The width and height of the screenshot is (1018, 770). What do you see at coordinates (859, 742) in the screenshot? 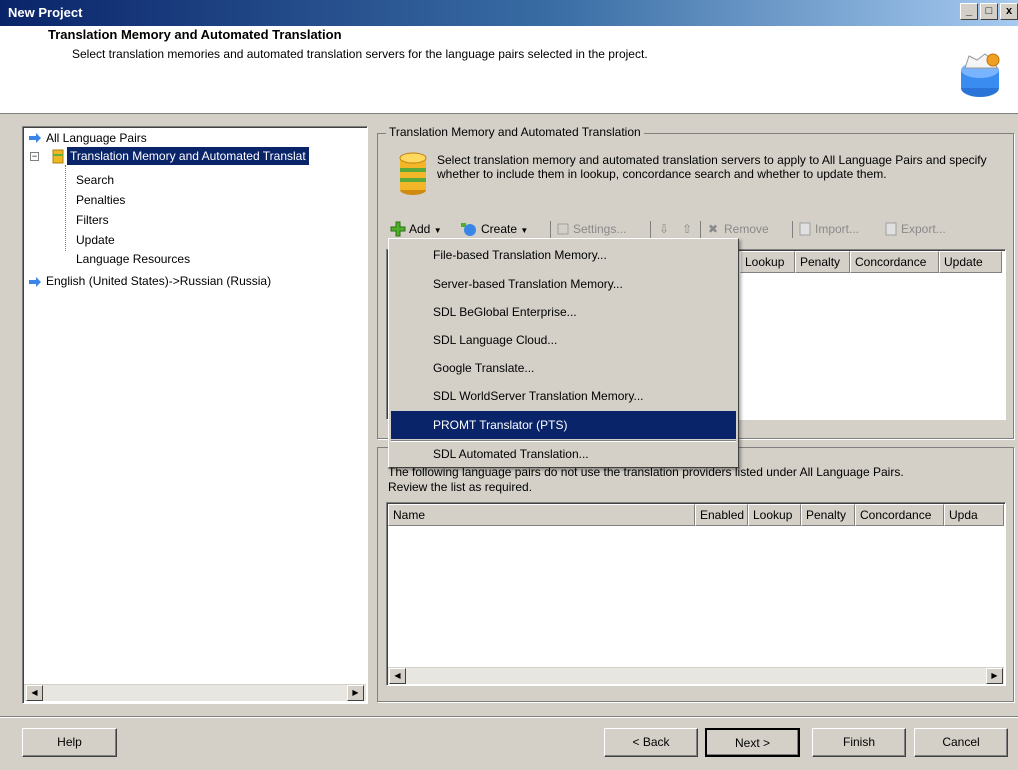
I see `finish-button: Finish` at bounding box center [859, 742].